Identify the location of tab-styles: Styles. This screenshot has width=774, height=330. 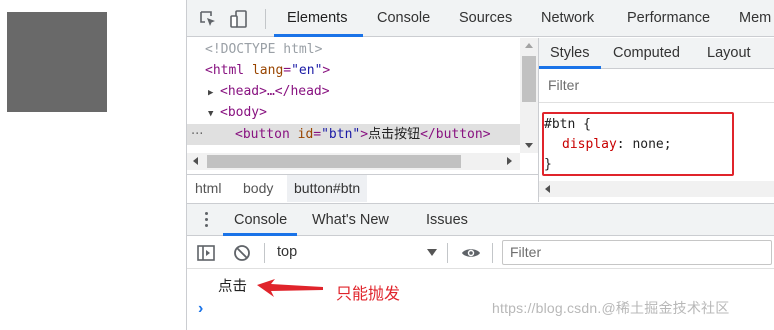
(570, 53).